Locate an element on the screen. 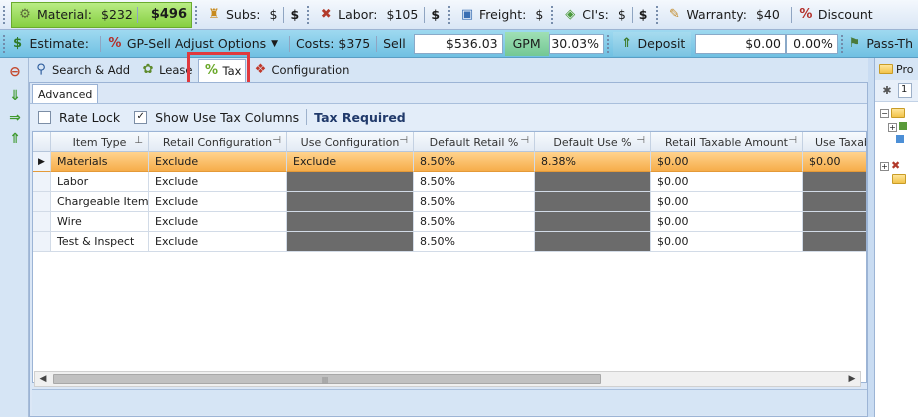  tree-node: − is located at coordinates (892, 113).